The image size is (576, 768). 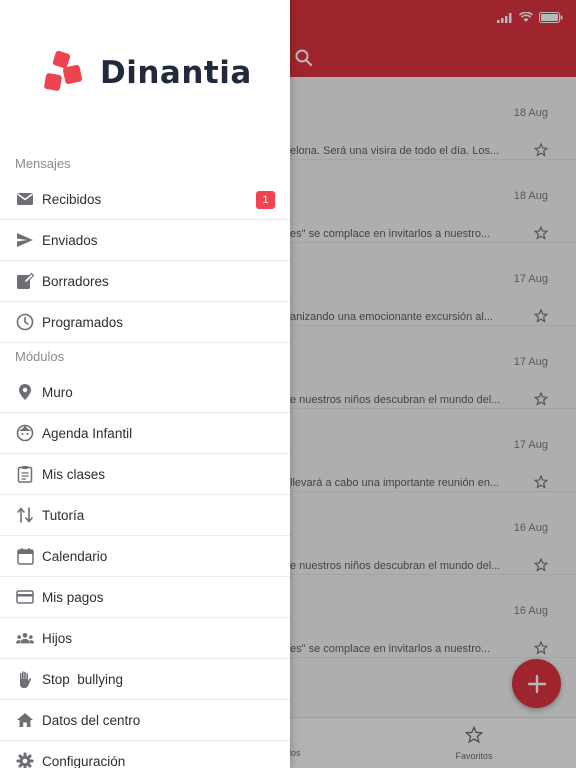 I want to click on edit-icon, so click(x=25, y=281).